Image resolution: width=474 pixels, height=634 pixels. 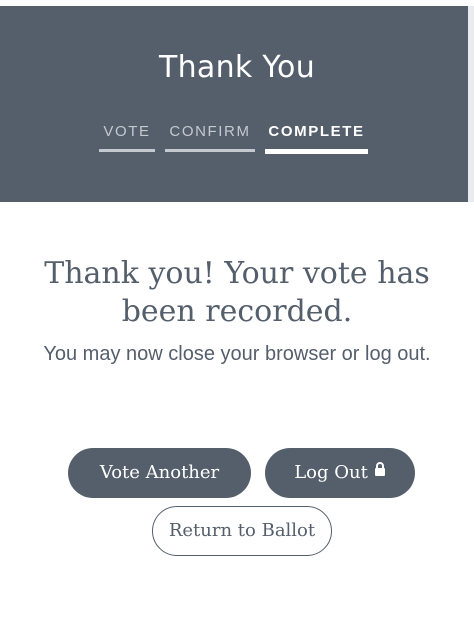 What do you see at coordinates (210, 131) in the screenshot?
I see `step-label: CONFIRM` at bounding box center [210, 131].